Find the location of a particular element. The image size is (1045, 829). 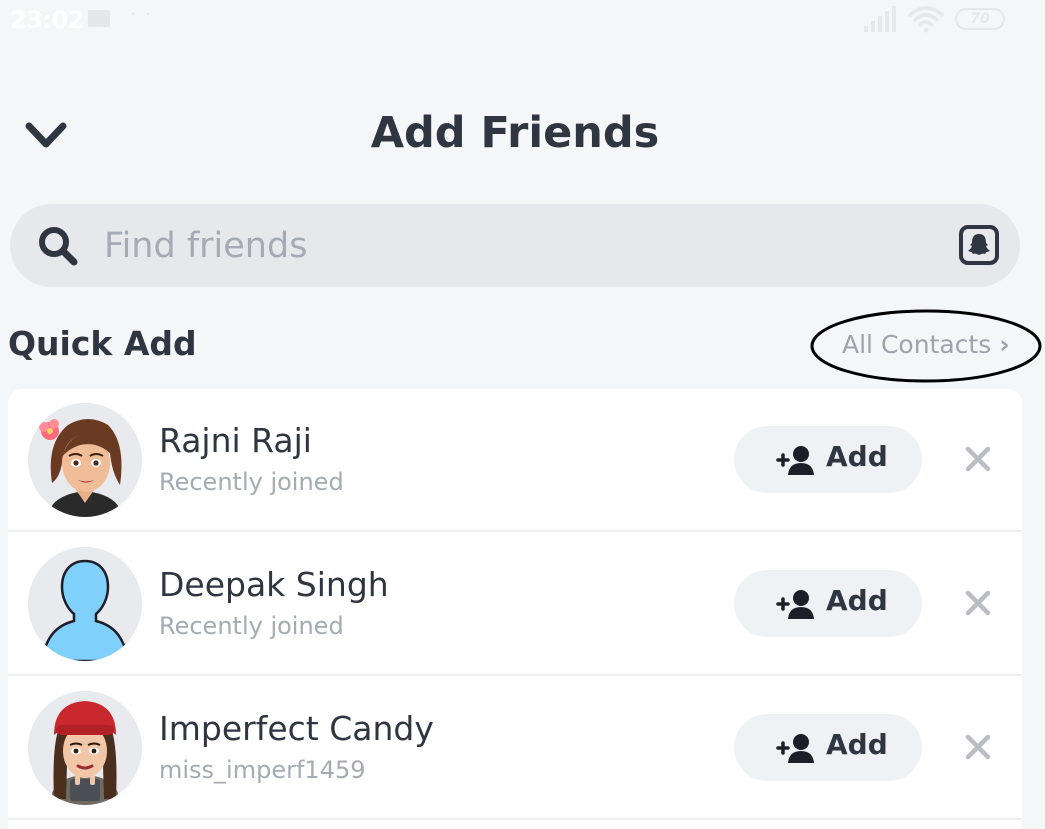

snapcode-icon is located at coordinates (979, 245).